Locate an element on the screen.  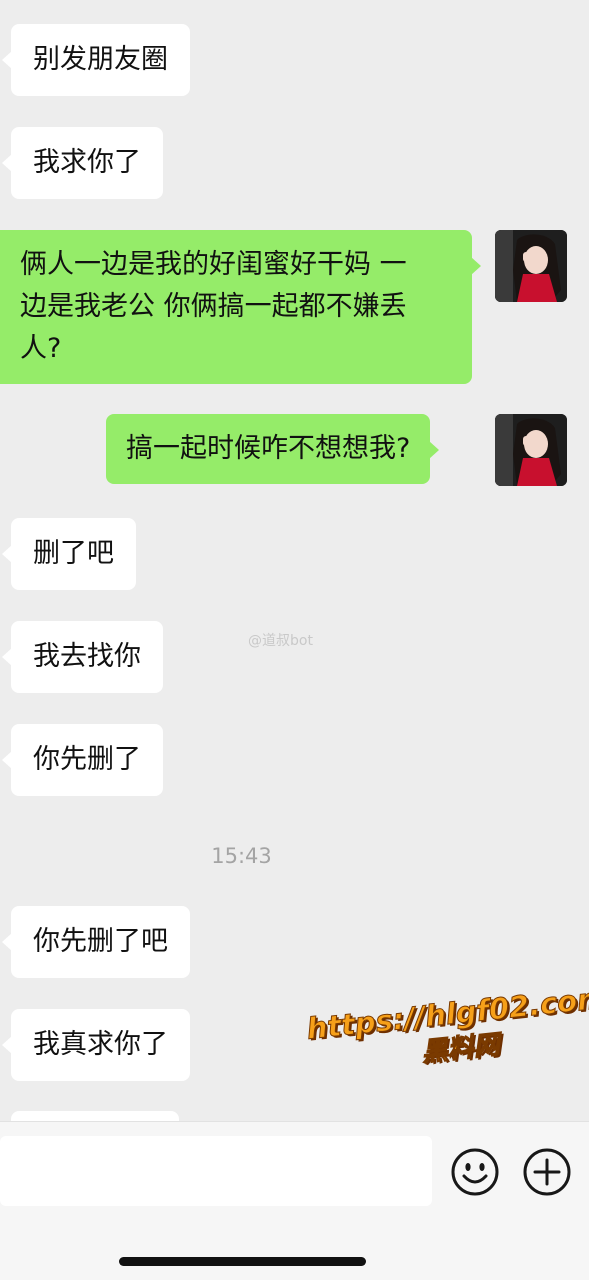
weibo-watermark: @道叔bot is located at coordinates (280, 640).